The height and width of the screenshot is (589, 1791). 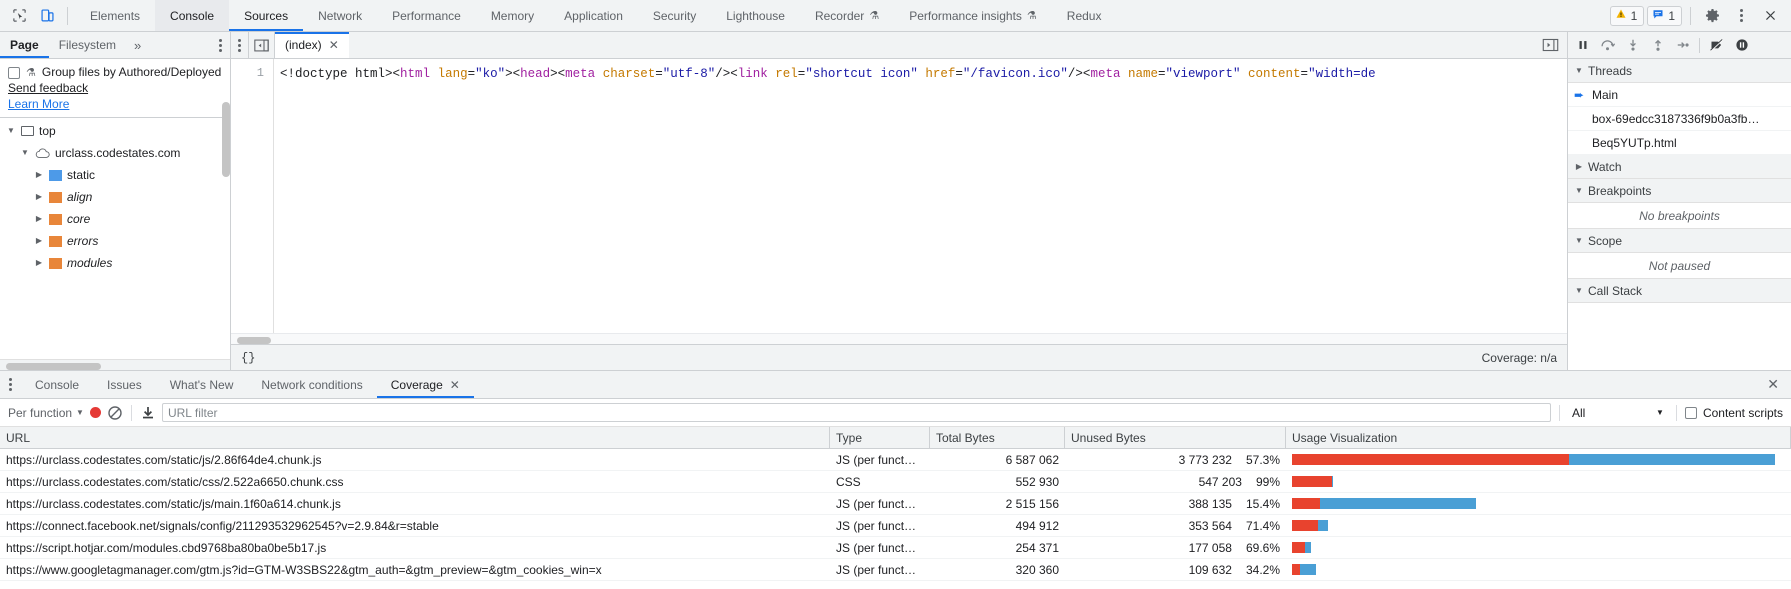 What do you see at coordinates (1618, 412) in the screenshot?
I see `coverage-type-filter-select: All ▼` at bounding box center [1618, 412].